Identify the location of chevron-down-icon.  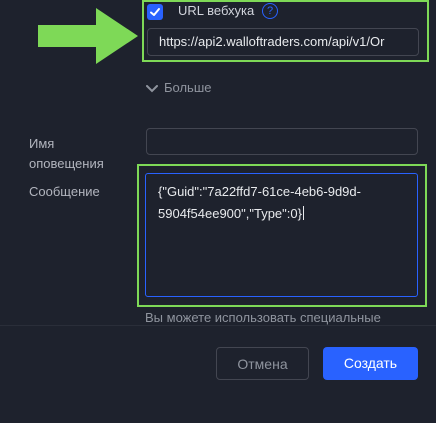
(152, 88).